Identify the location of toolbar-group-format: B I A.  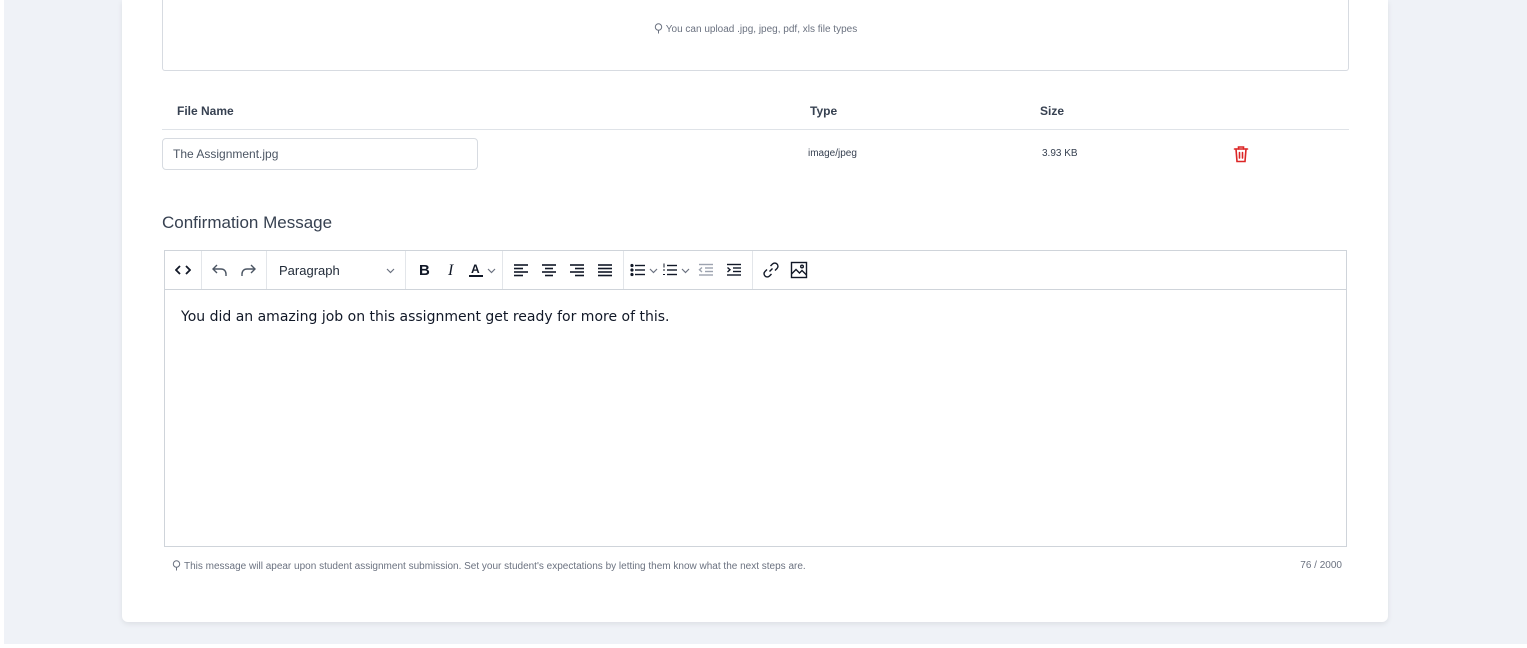
(454, 270).